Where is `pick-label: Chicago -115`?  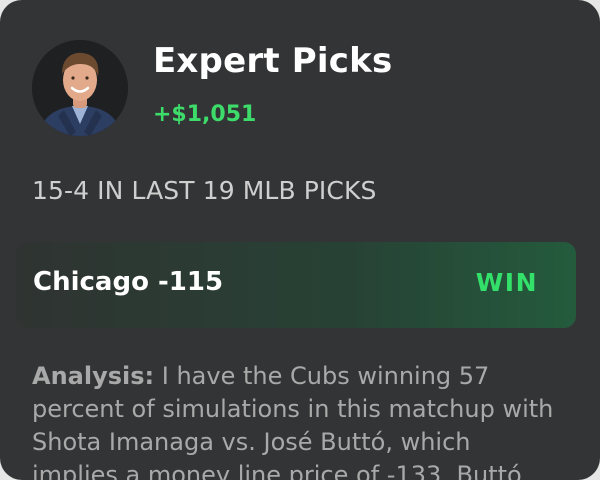
pick-label: Chicago -115 is located at coordinates (128, 282).